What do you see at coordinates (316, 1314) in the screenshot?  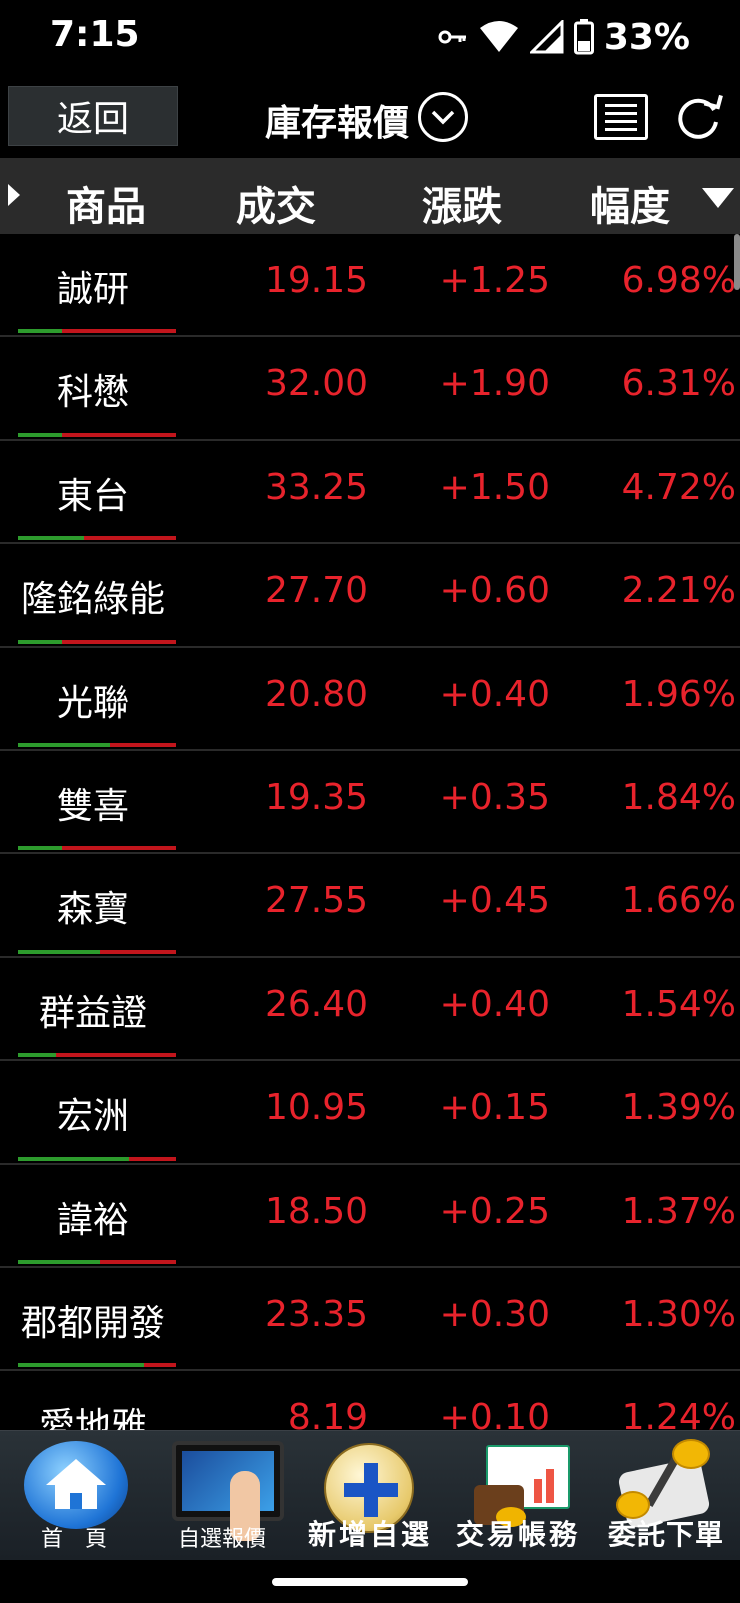 I see `last-price: 23.35` at bounding box center [316, 1314].